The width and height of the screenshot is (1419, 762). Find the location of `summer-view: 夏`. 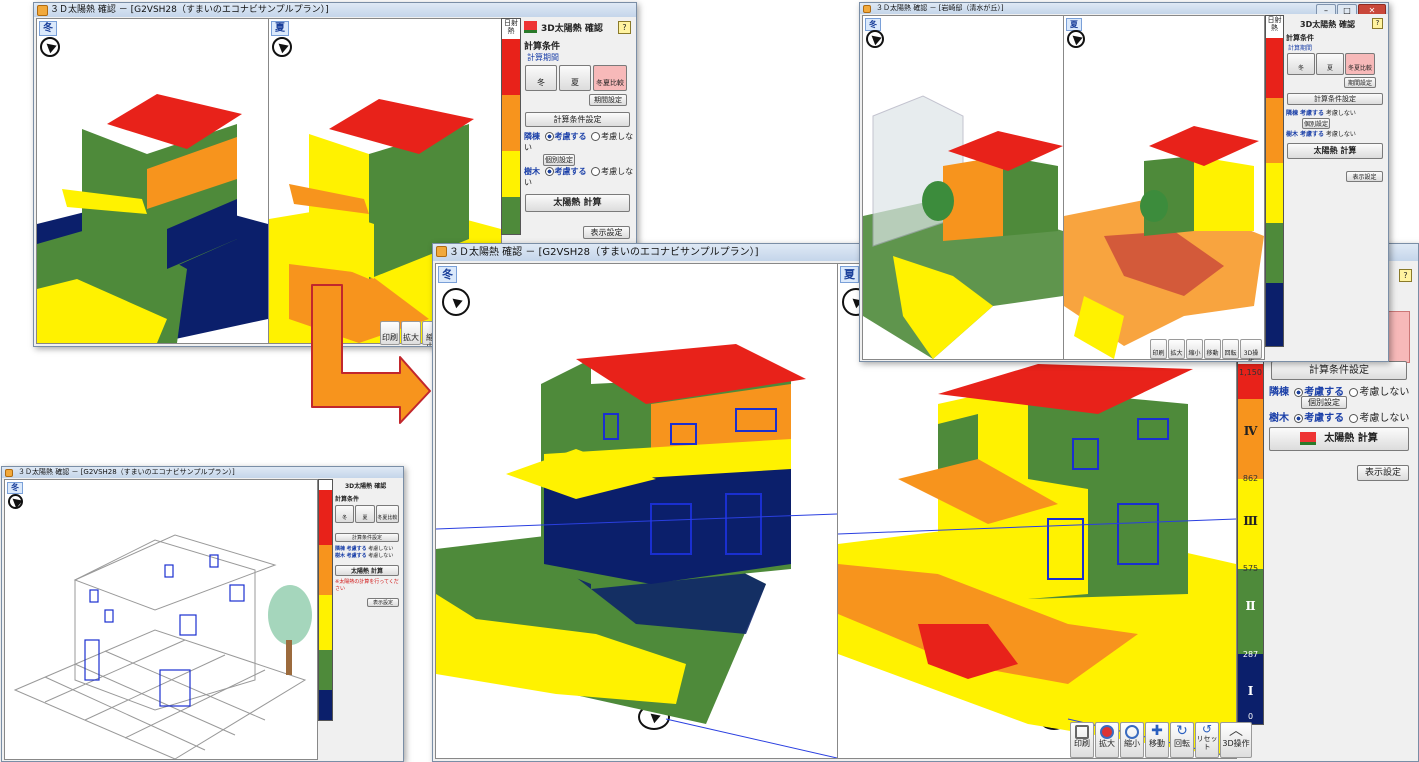

summer-view: 夏 is located at coordinates (1164, 187).